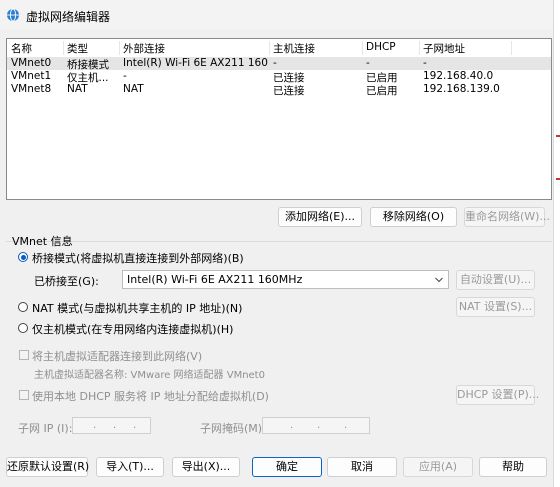  What do you see at coordinates (461, 89) in the screenshot?
I see `cell-subnet: 192.168.139.0` at bounding box center [461, 89].